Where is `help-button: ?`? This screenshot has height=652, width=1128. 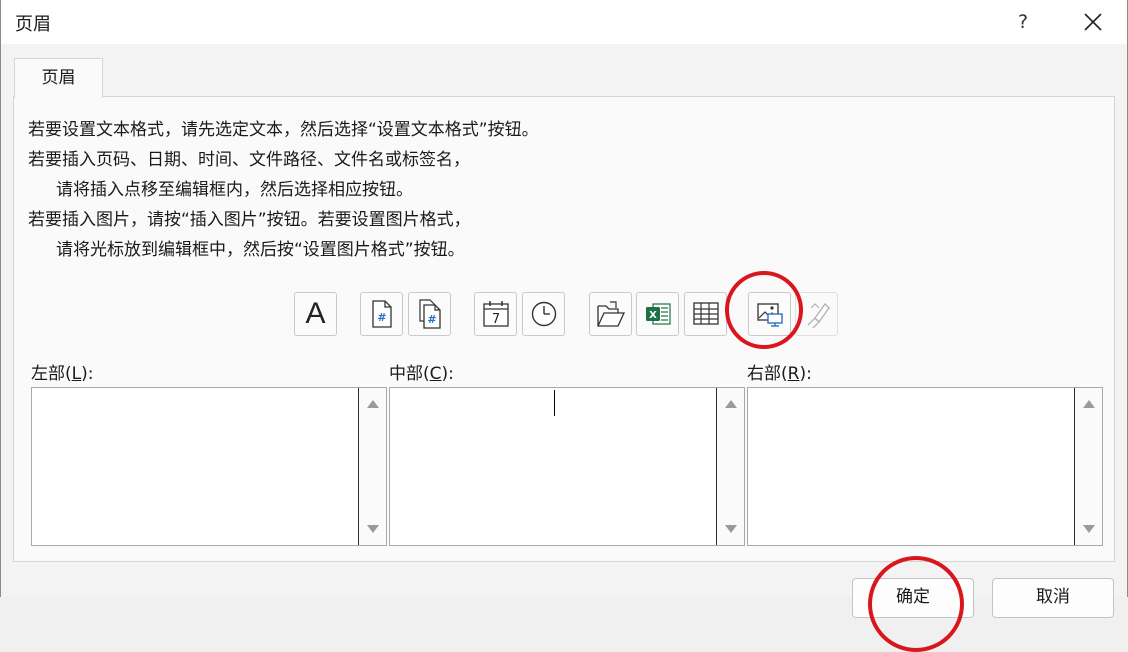
help-button: ? is located at coordinates (1023, 22).